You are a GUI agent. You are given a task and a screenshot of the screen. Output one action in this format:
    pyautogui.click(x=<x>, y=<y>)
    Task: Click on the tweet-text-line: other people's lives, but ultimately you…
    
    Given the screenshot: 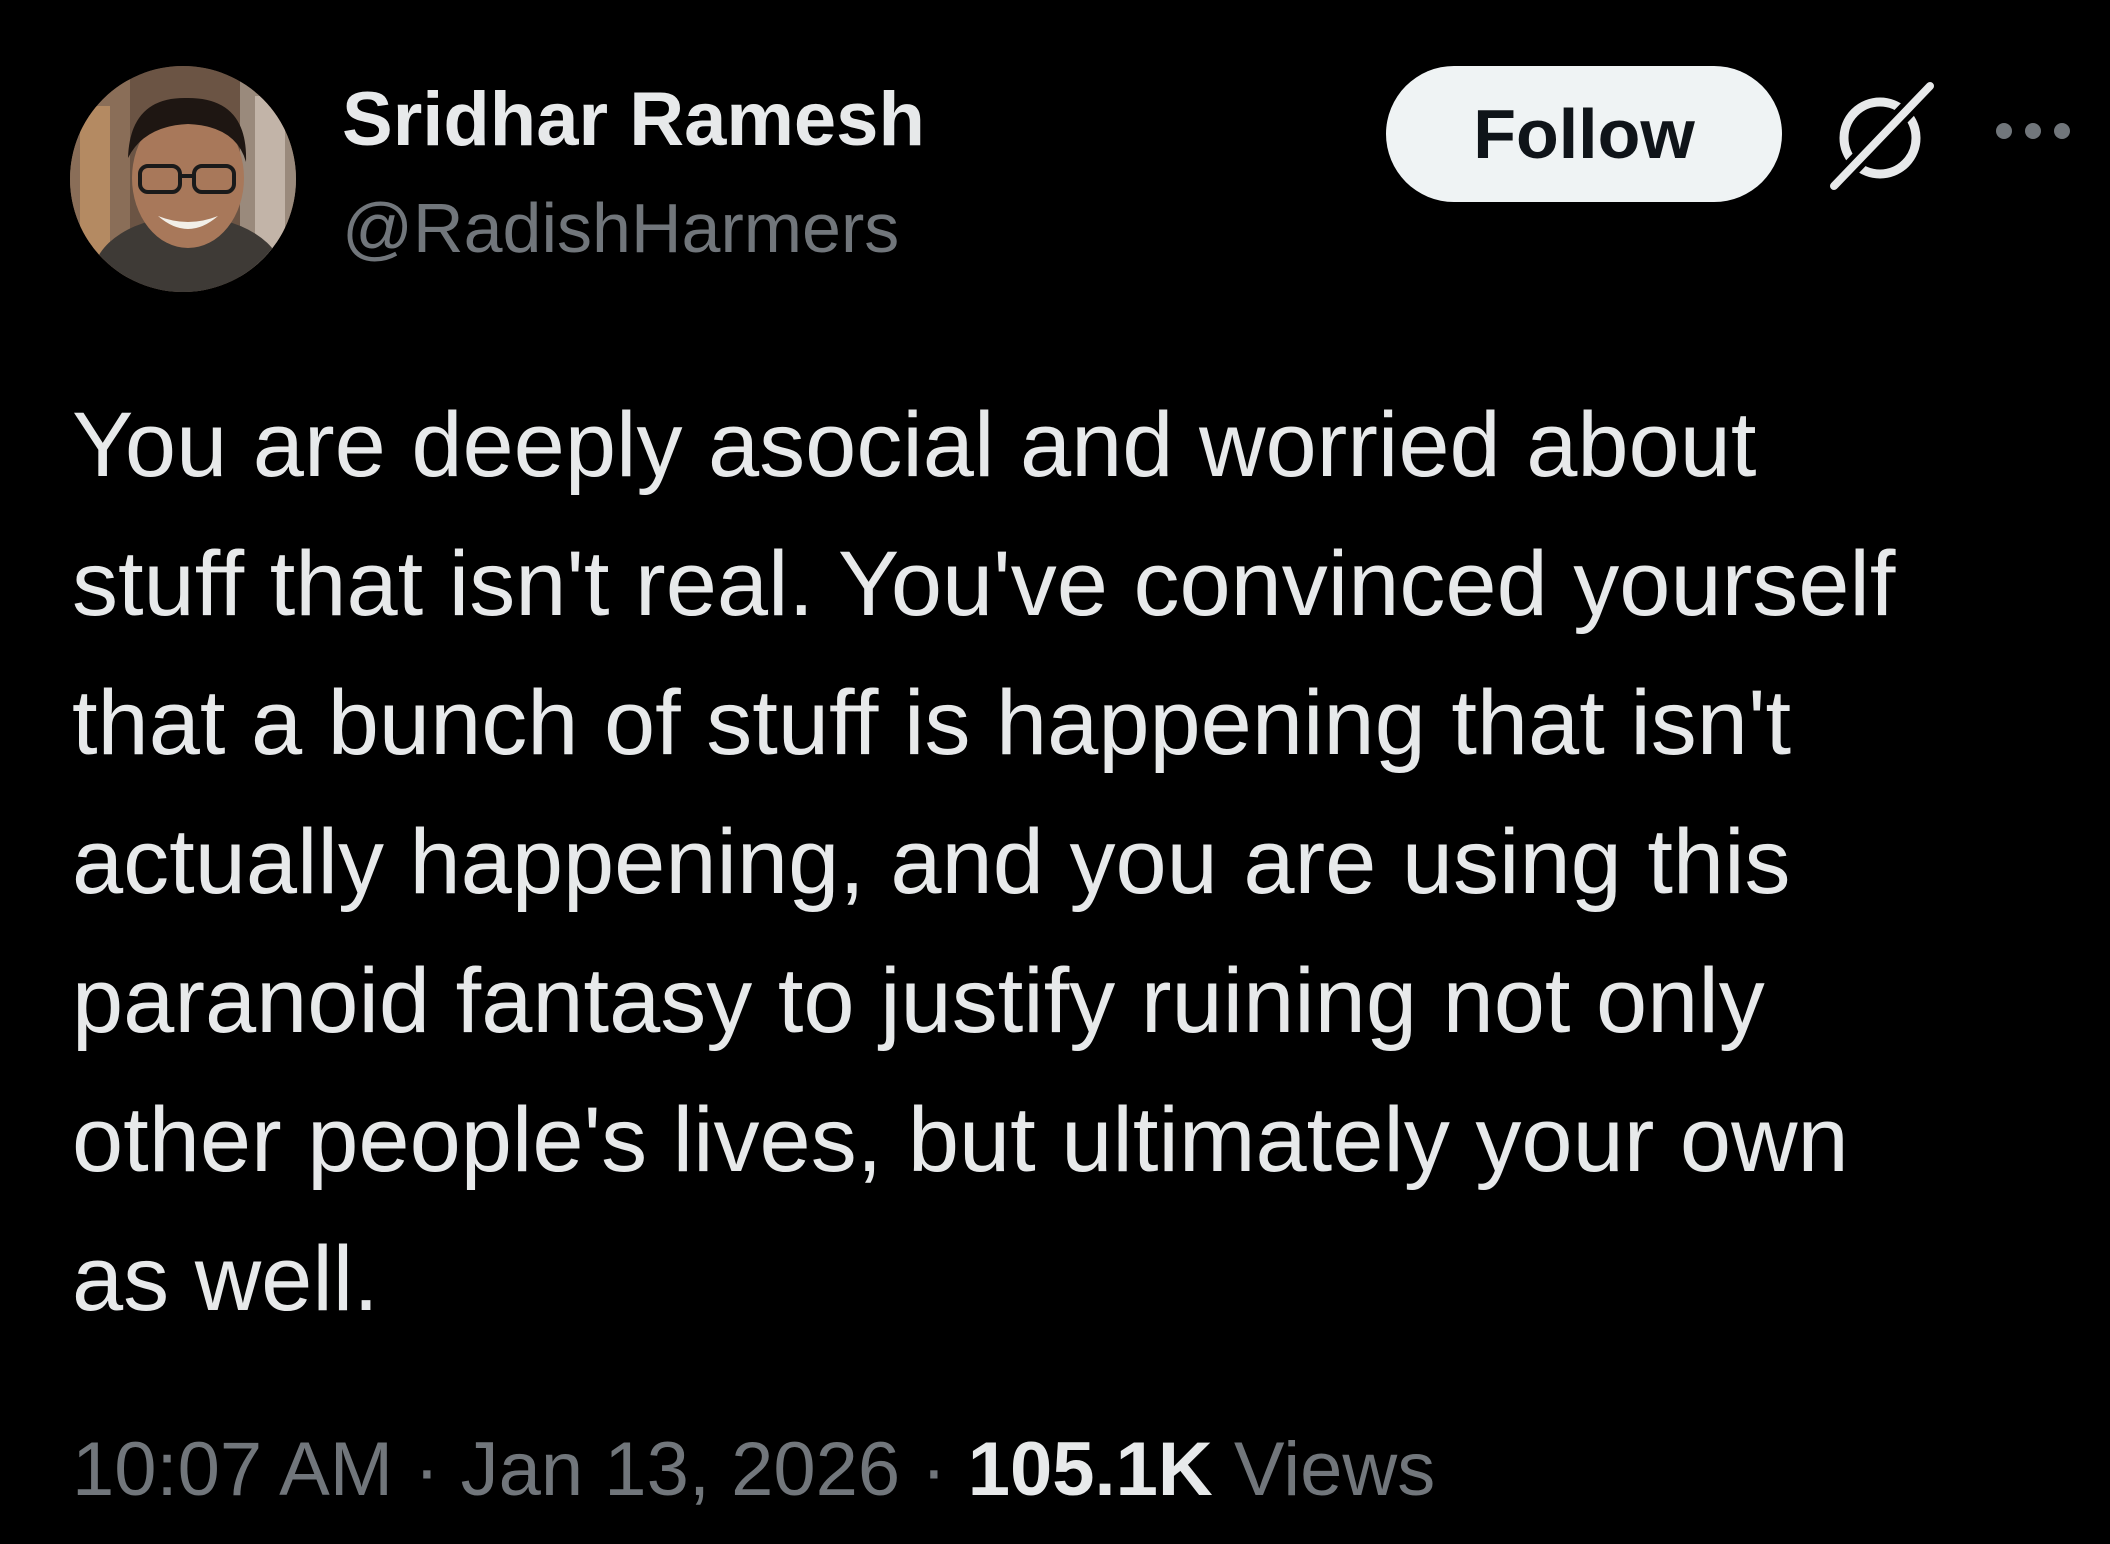 What is the action you would take?
    pyautogui.click(x=960, y=1140)
    